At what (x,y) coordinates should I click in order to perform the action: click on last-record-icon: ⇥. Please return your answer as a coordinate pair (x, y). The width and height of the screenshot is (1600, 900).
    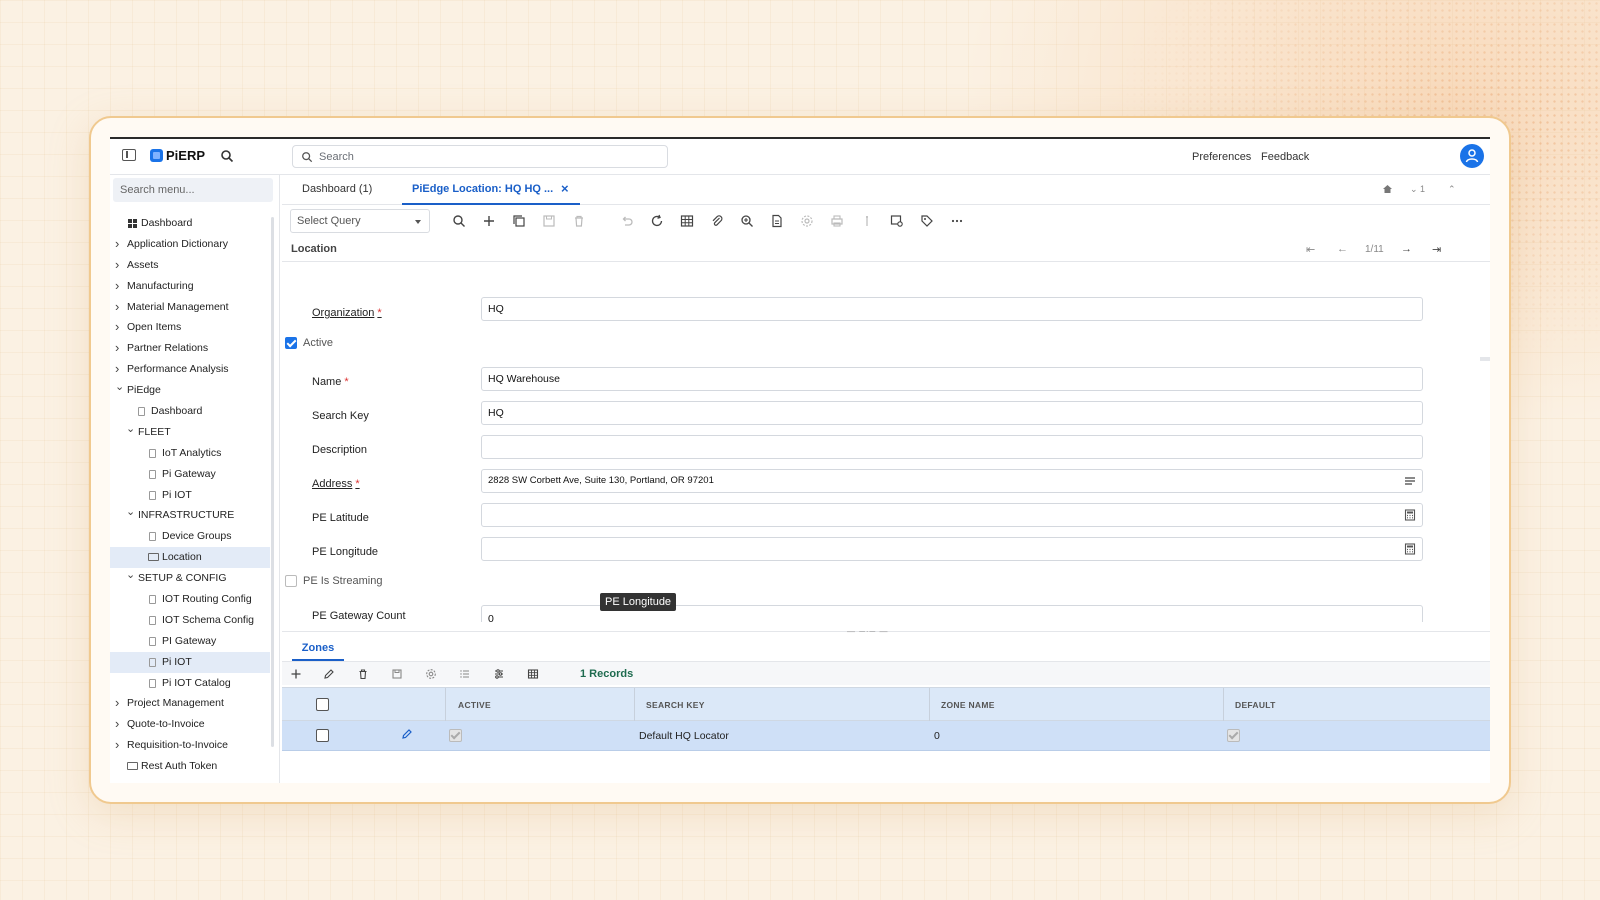
    Looking at the image, I should click on (1436, 249).